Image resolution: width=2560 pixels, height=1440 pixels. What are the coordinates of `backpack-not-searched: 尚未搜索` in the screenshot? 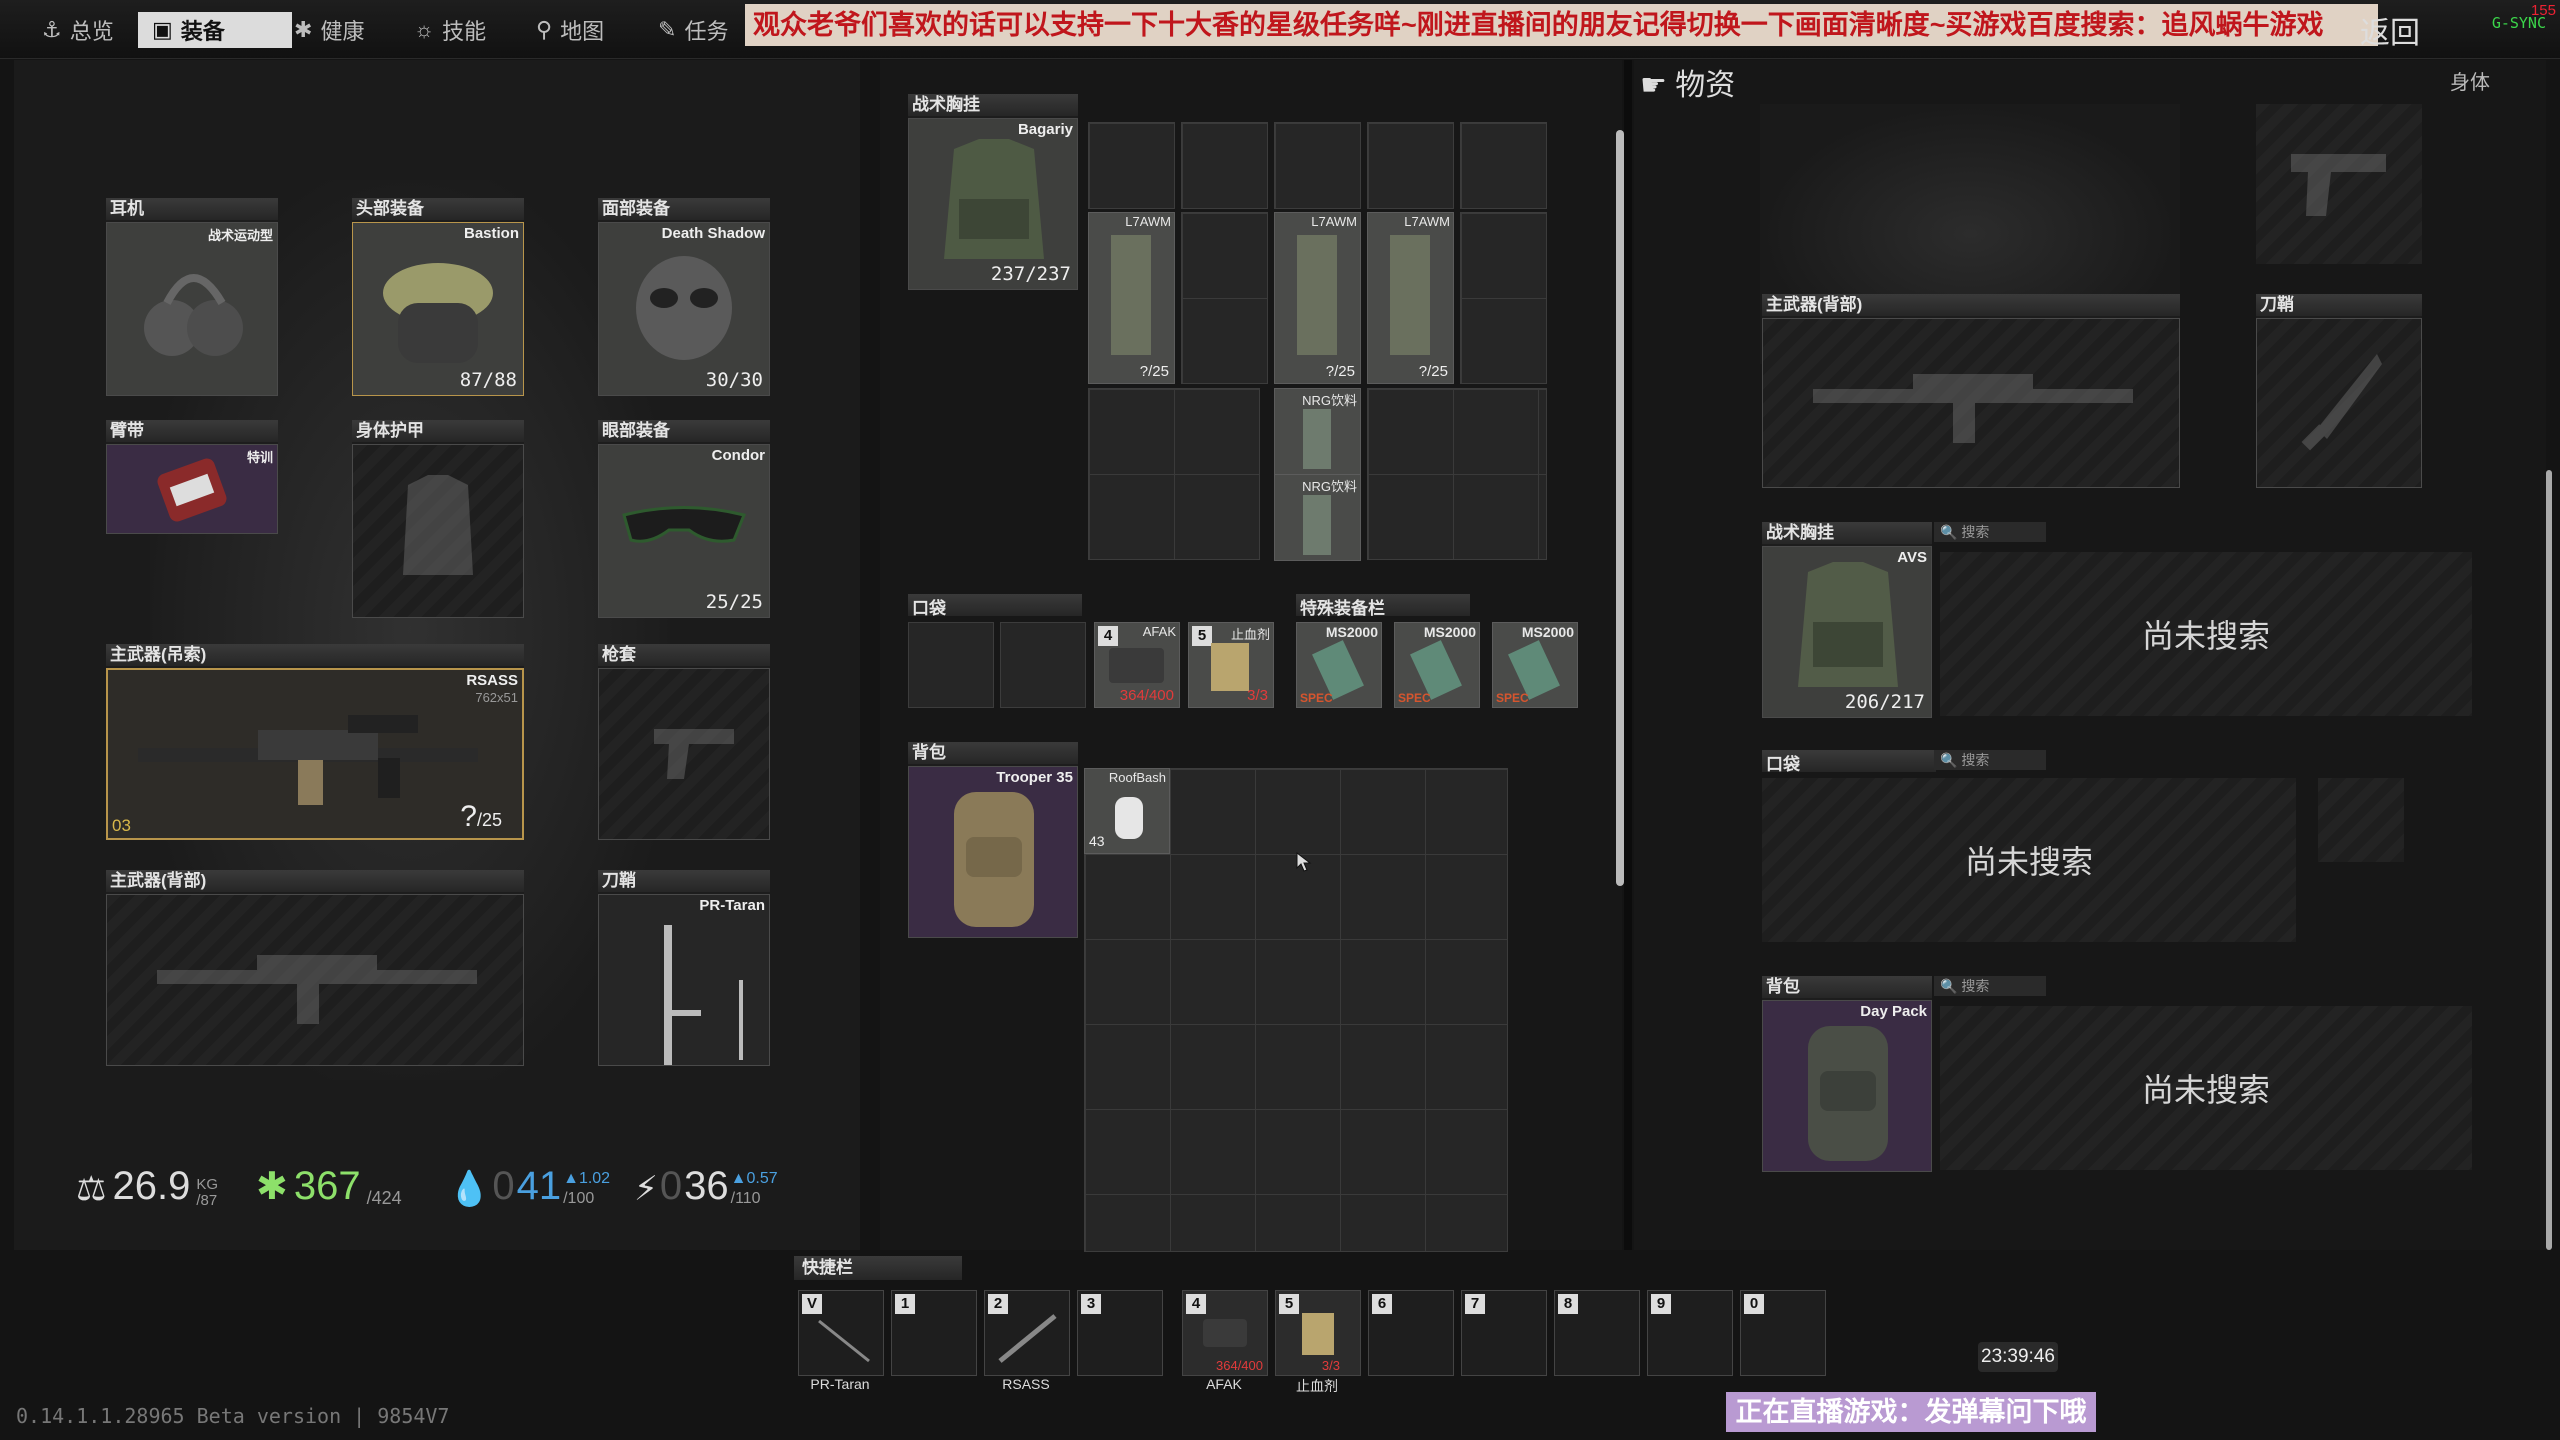 It's located at (2206, 1088).